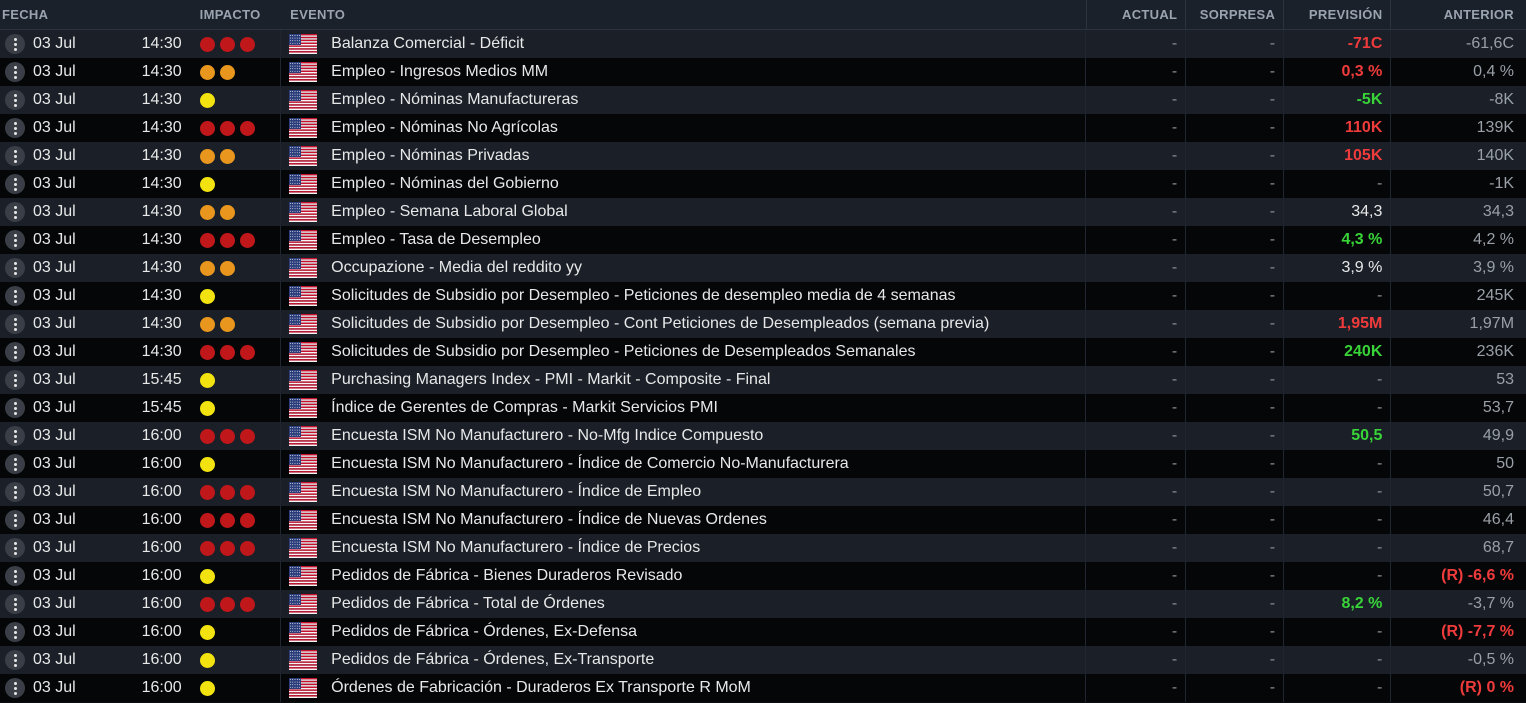 This screenshot has height=703, width=1526. What do you see at coordinates (456, 268) in the screenshot?
I see `event-name: Occupazione - Media del reddito yy` at bounding box center [456, 268].